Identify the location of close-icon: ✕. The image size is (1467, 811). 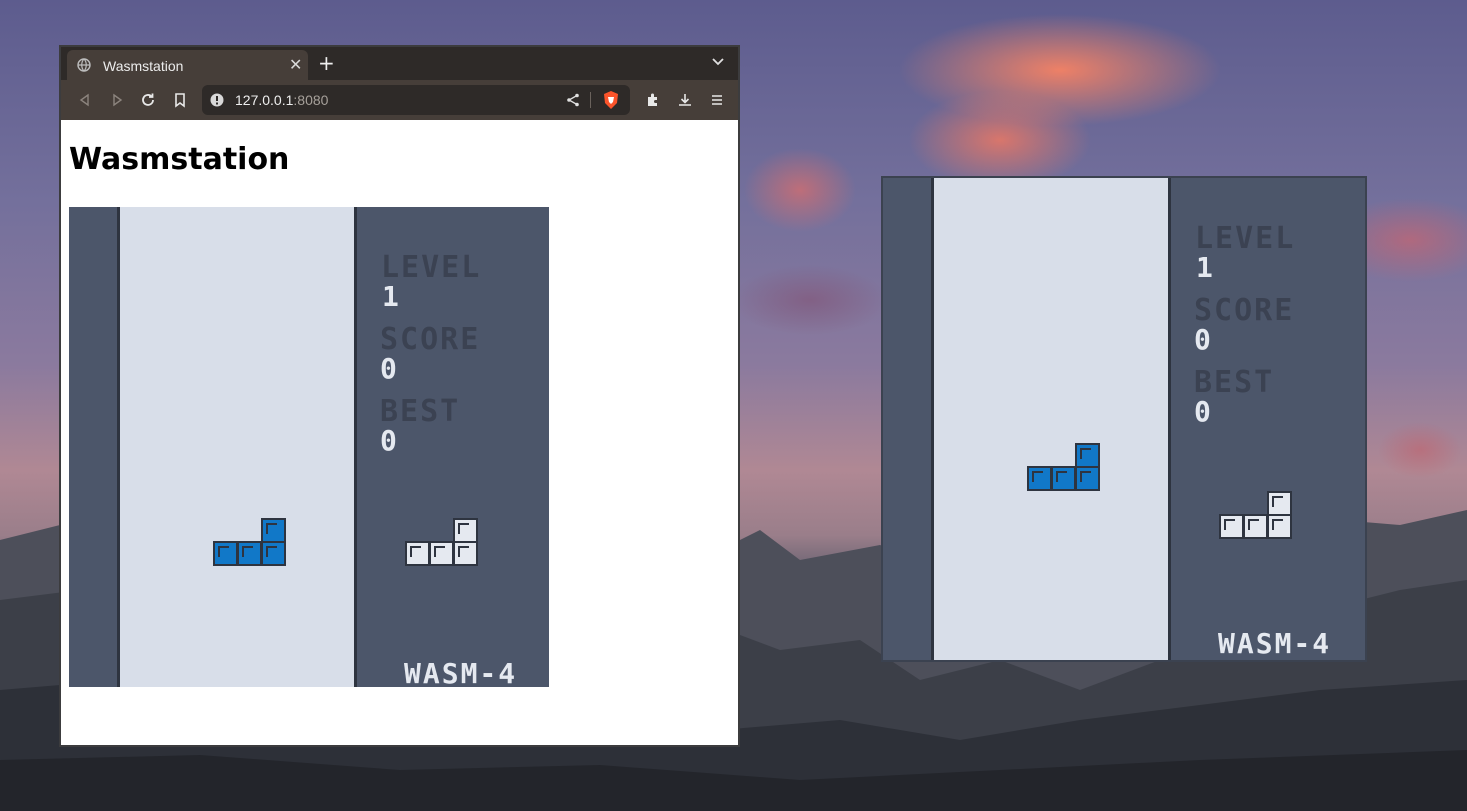
(295, 65).